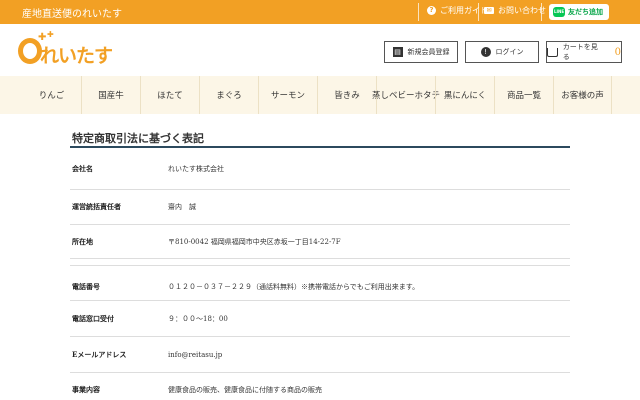 The width and height of the screenshot is (640, 400). I want to click on register-button: ▤ 新規会員登録, so click(421, 52).